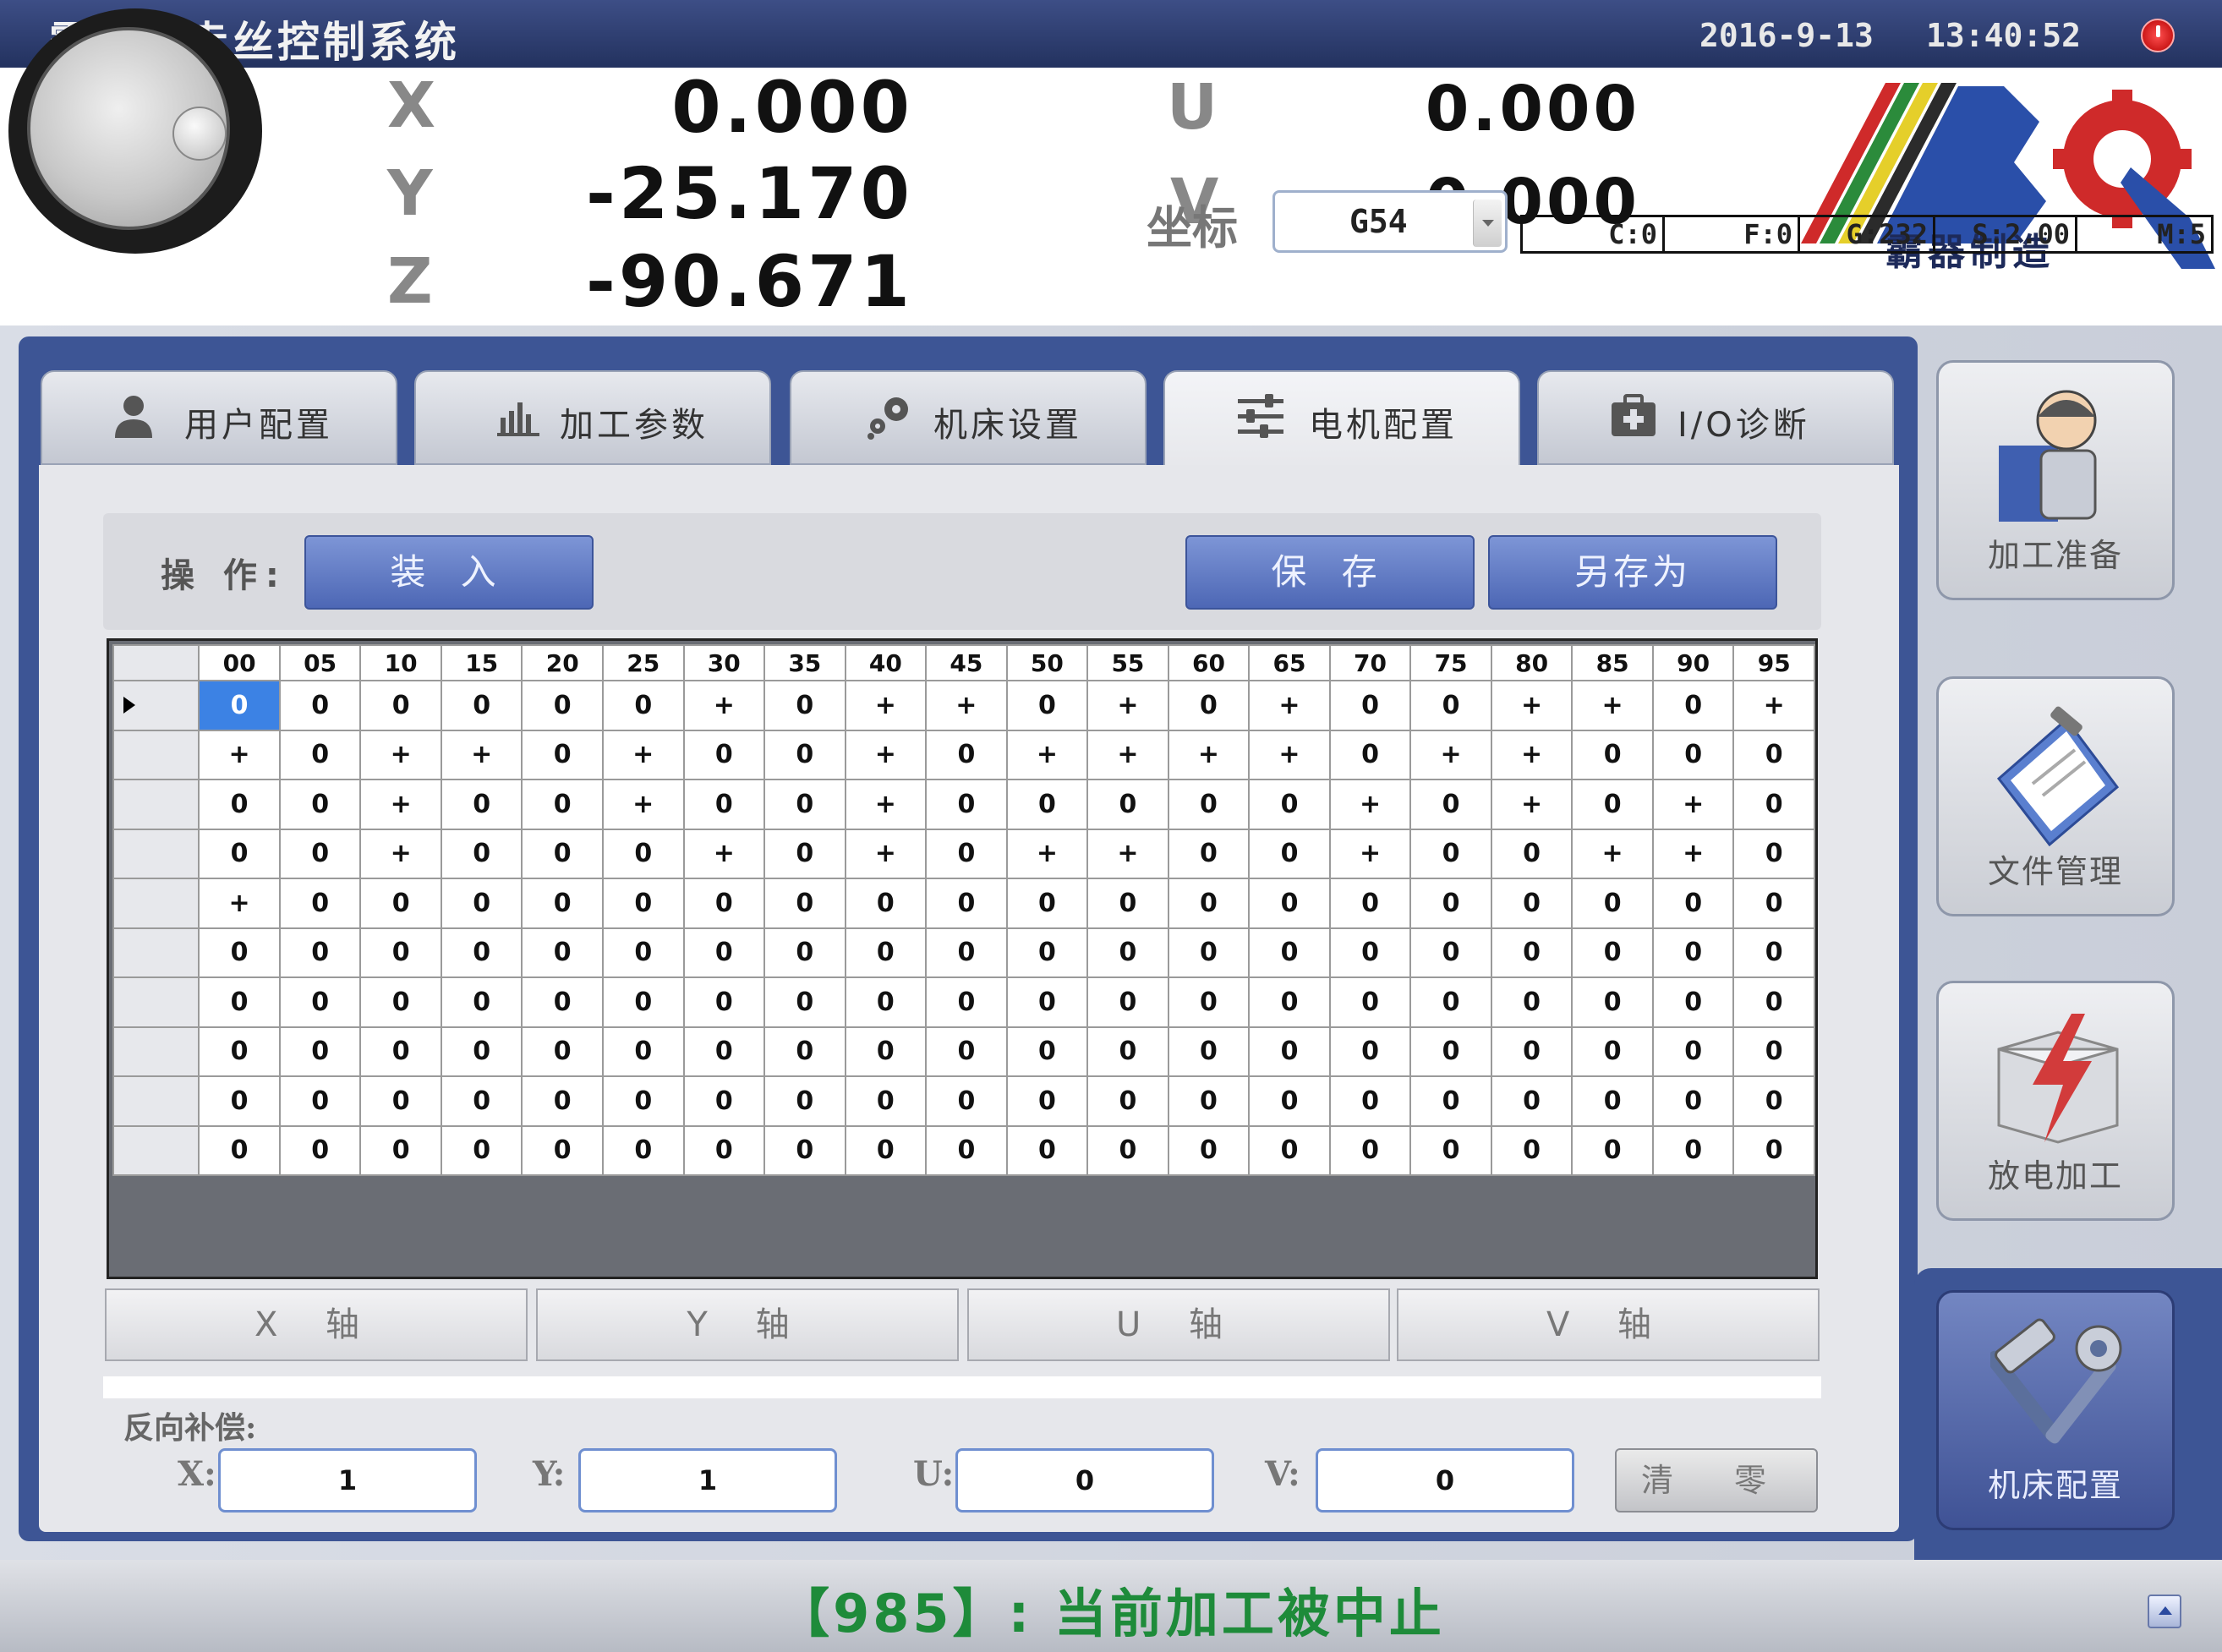 This screenshot has width=2222, height=1652. I want to click on axis-tab-v: V 轴, so click(1608, 1324).